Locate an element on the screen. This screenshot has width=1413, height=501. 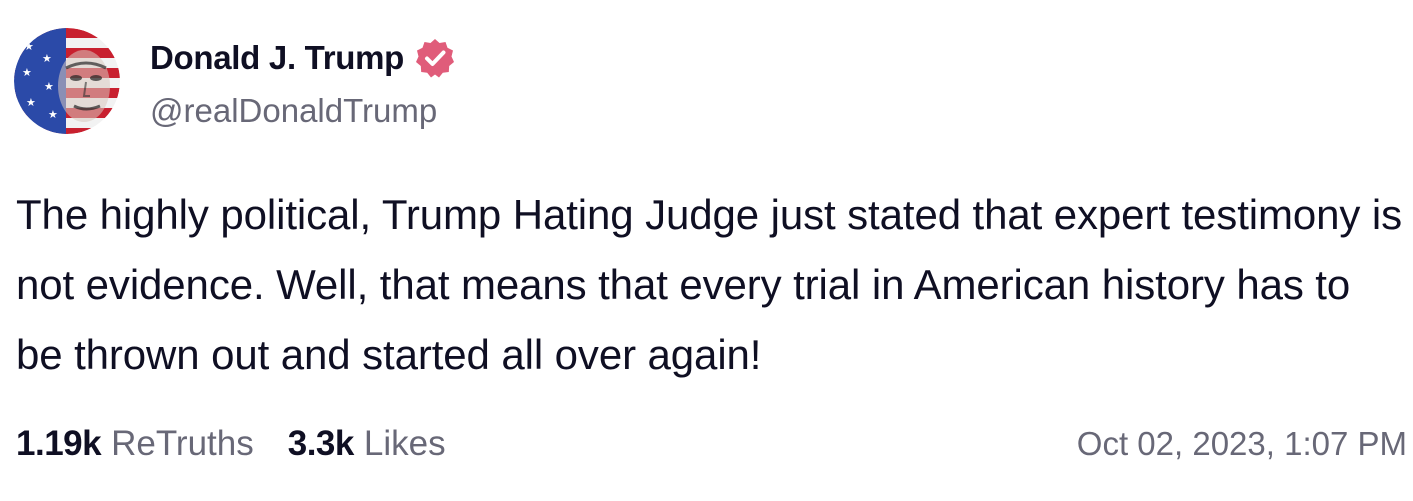
likes-count: 3.3k is located at coordinates (321, 444).